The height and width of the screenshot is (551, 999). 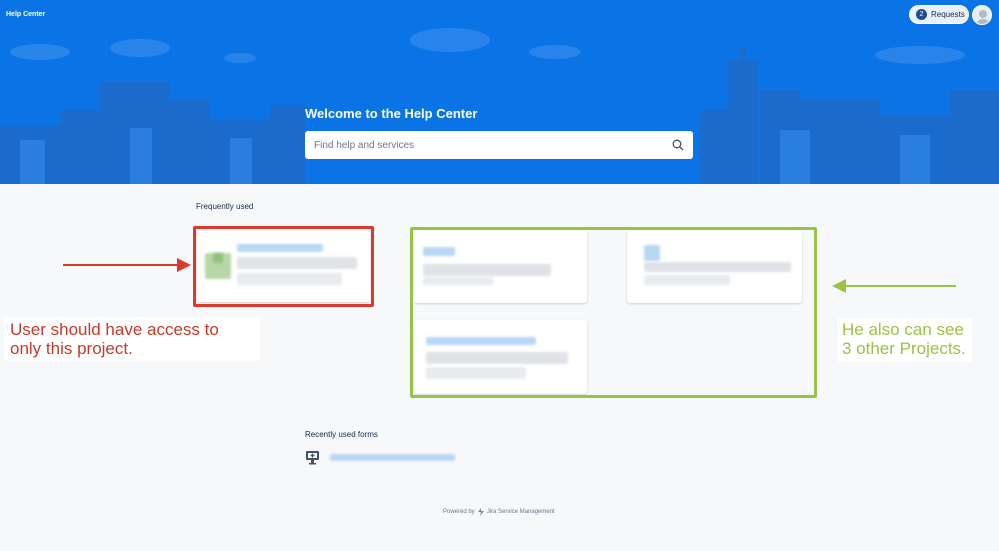 What do you see at coordinates (948, 14) in the screenshot?
I see `requests-label: Requests` at bounding box center [948, 14].